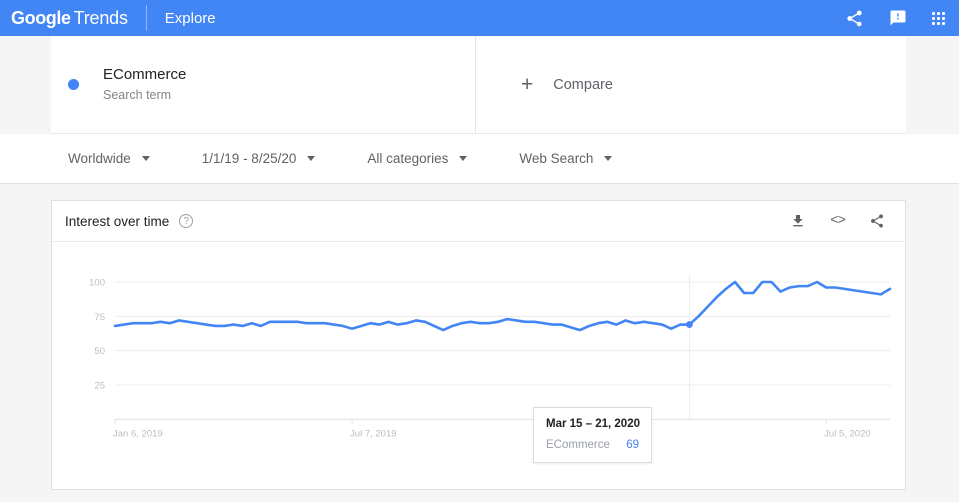  I want to click on apps-grid-icon, so click(938, 18).